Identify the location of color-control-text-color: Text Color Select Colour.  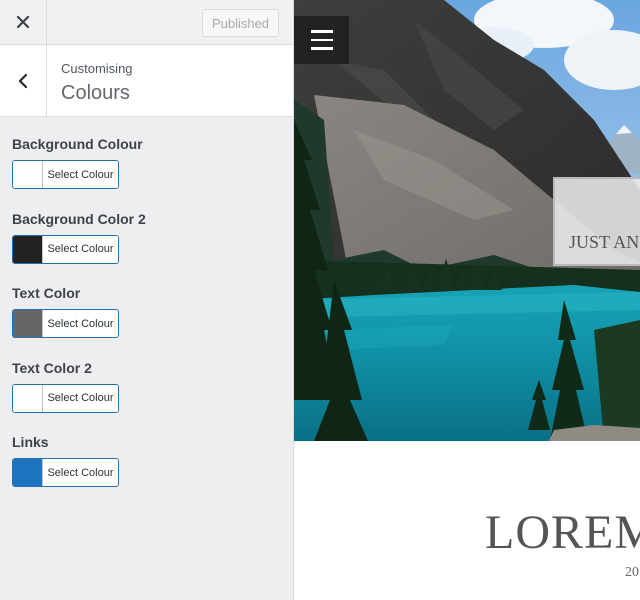
(79, 322).